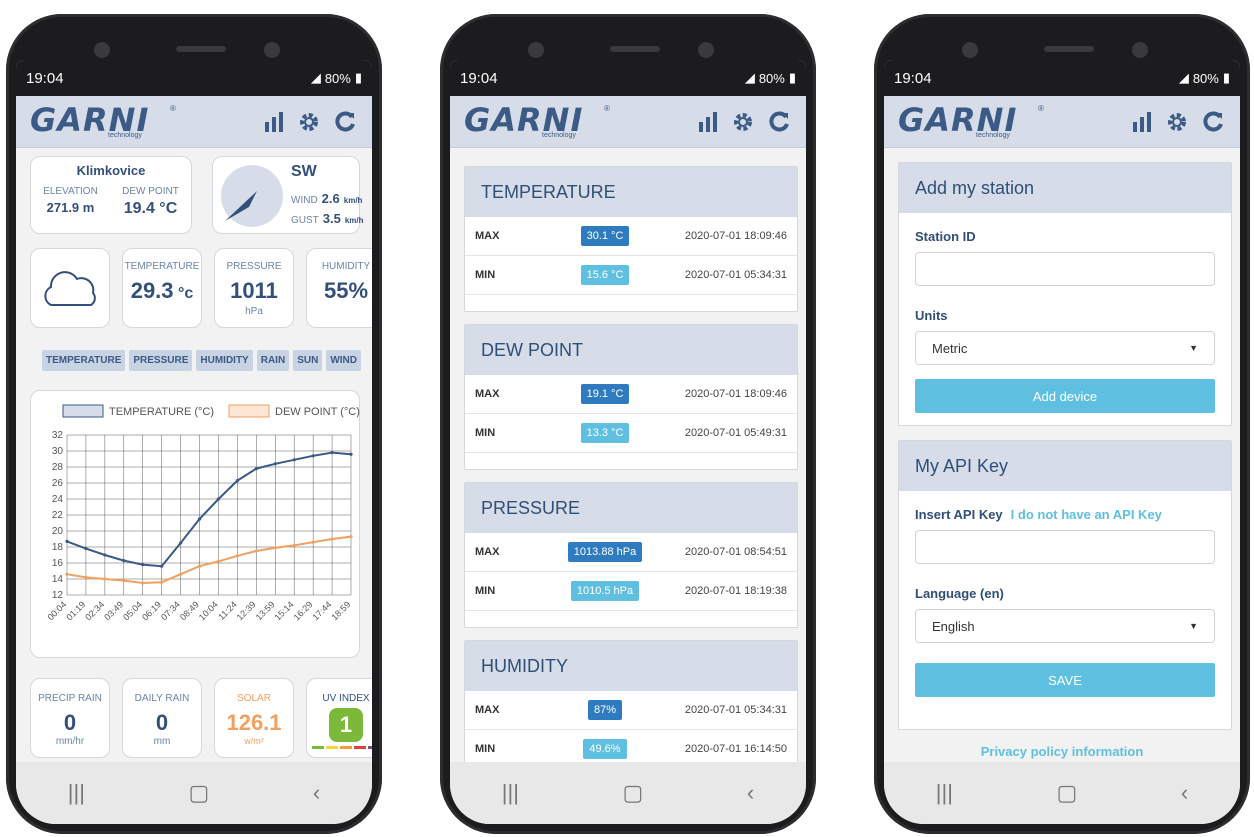 Image resolution: width=1254 pixels, height=837 pixels. What do you see at coordinates (346, 724) in the screenshot?
I see `uv-index-value: 1` at bounding box center [346, 724].